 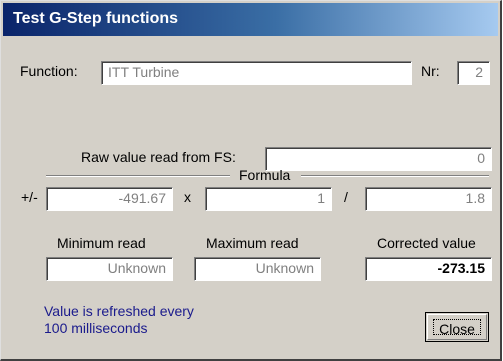 What do you see at coordinates (252, 243) in the screenshot?
I see `maximum-read-label: Maximum read` at bounding box center [252, 243].